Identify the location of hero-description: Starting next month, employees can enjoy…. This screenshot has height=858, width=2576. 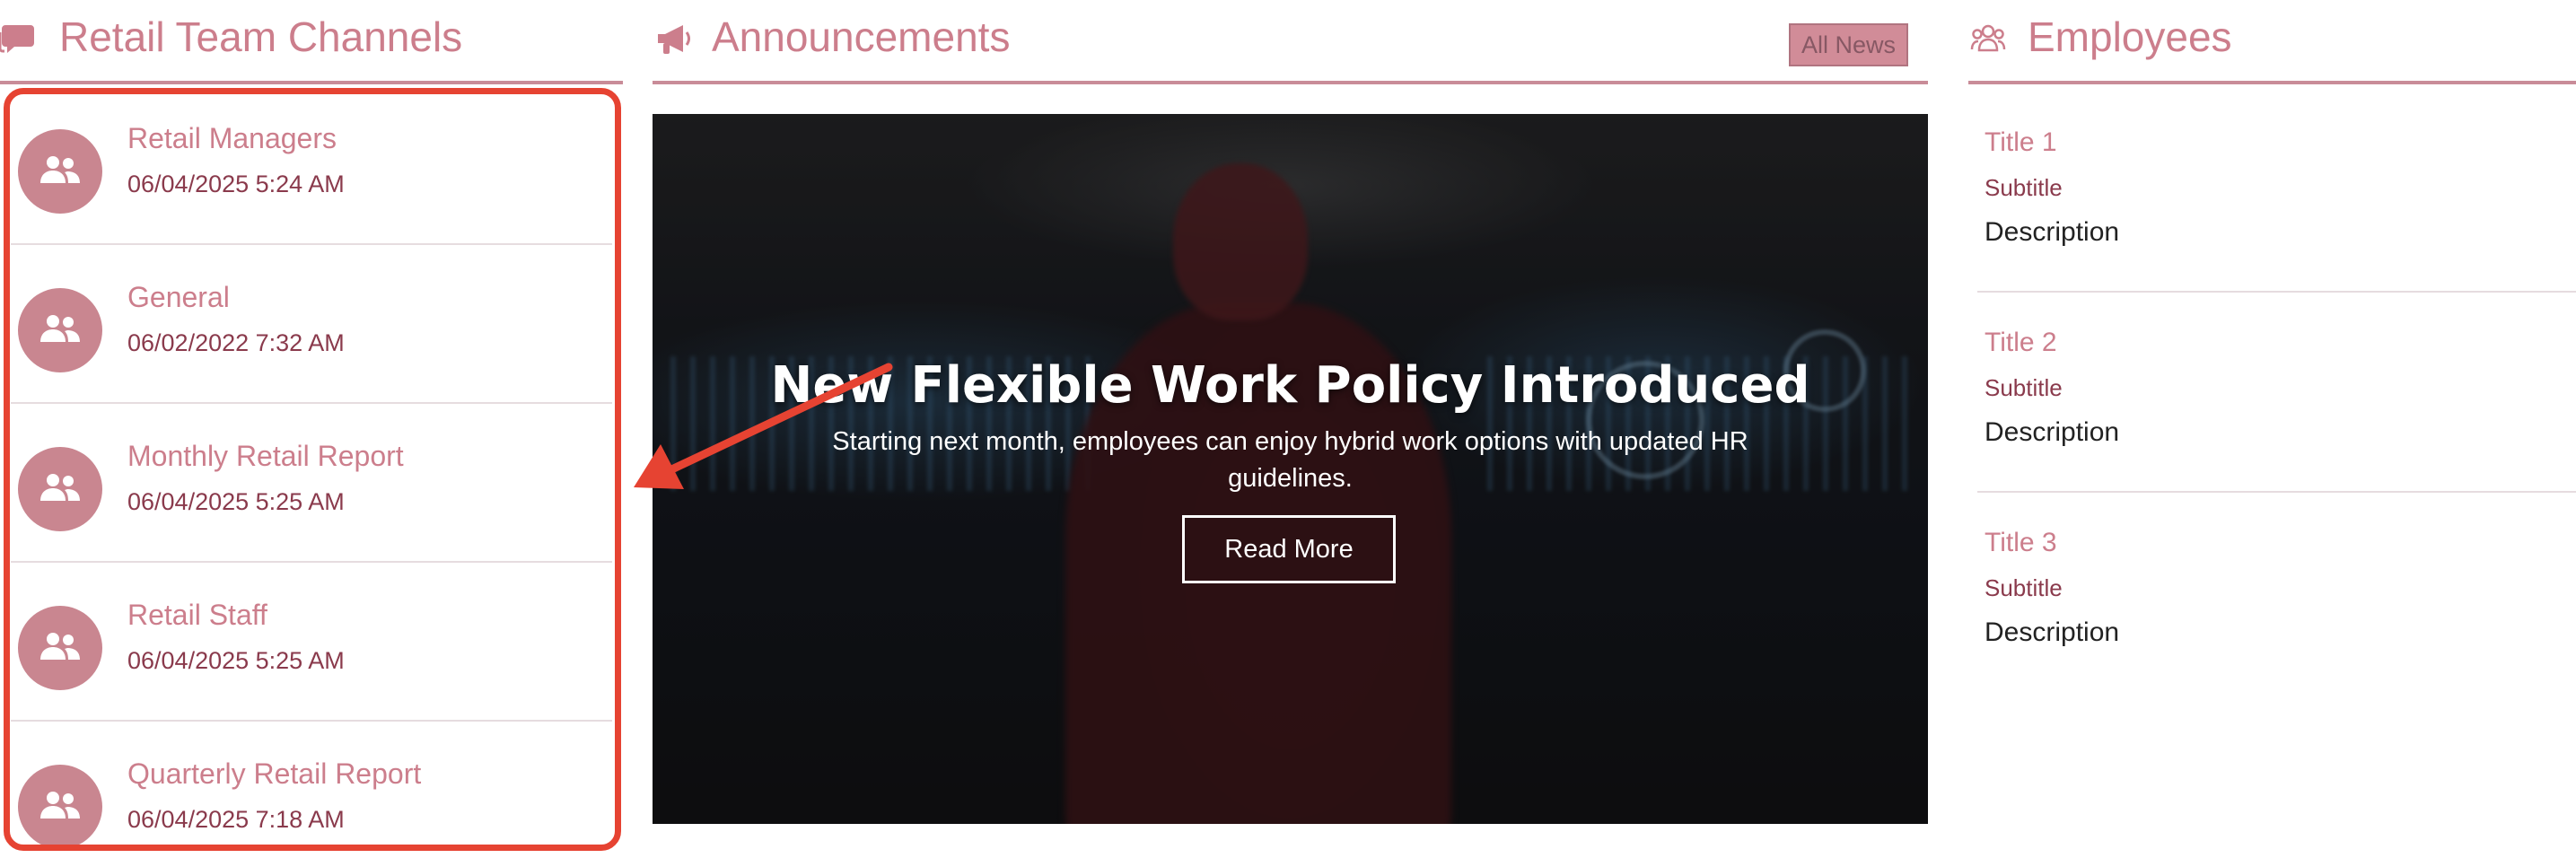
(1290, 460).